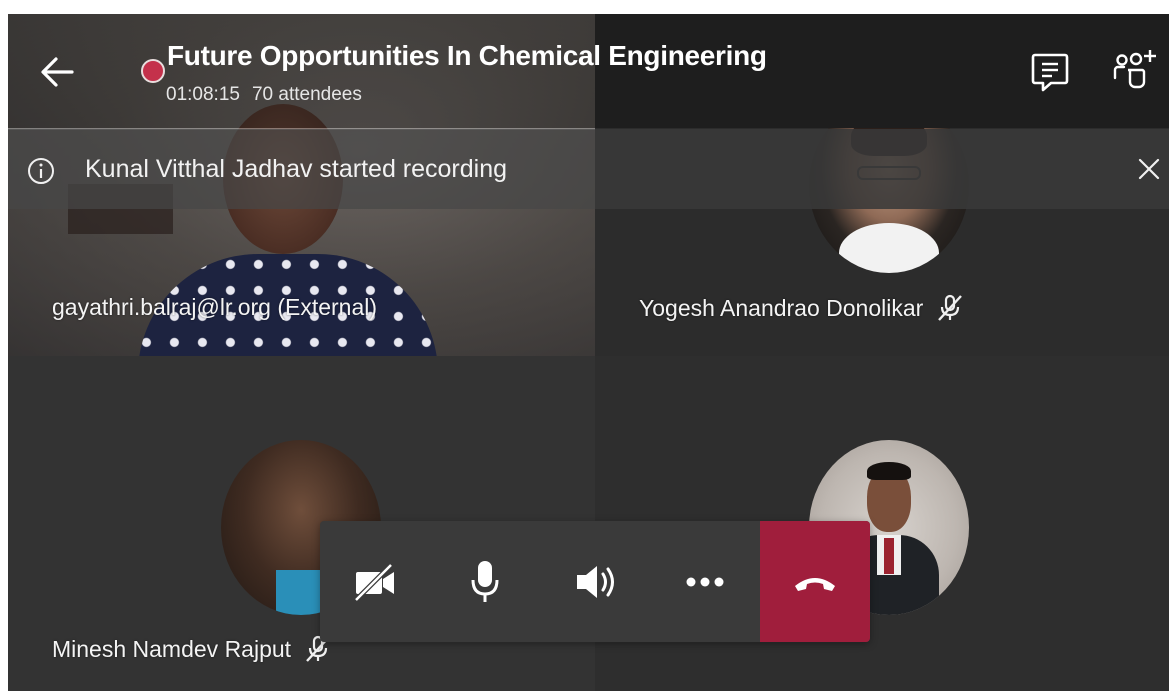 Image resolution: width=1169 pixels, height=691 pixels. What do you see at coordinates (1050, 72) in the screenshot?
I see `chat-icon` at bounding box center [1050, 72].